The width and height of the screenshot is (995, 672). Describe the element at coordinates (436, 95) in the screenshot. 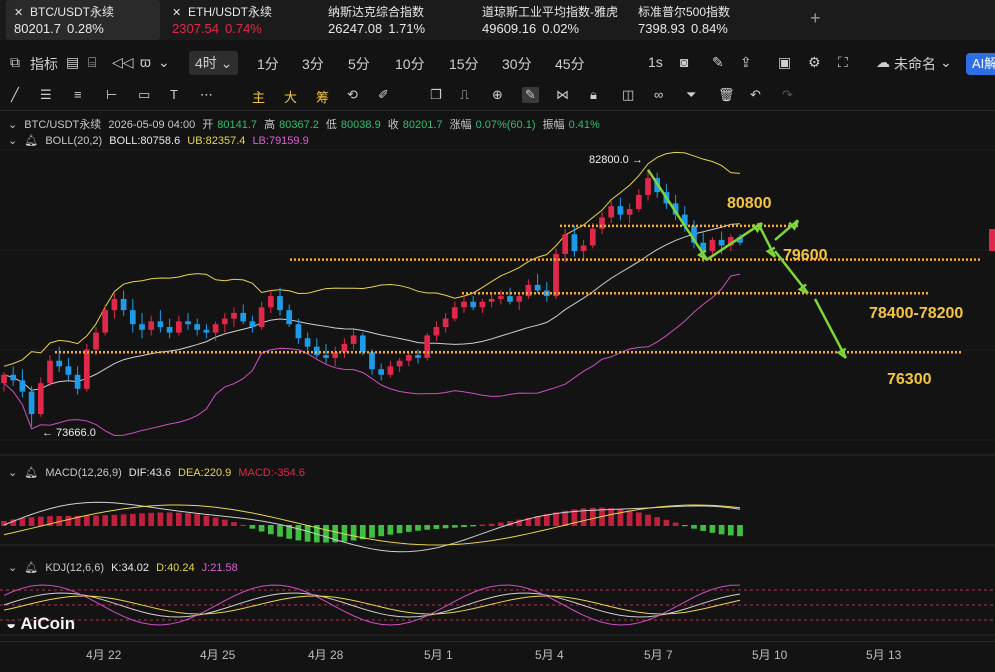

I see `copy-icon: ❐` at that location.